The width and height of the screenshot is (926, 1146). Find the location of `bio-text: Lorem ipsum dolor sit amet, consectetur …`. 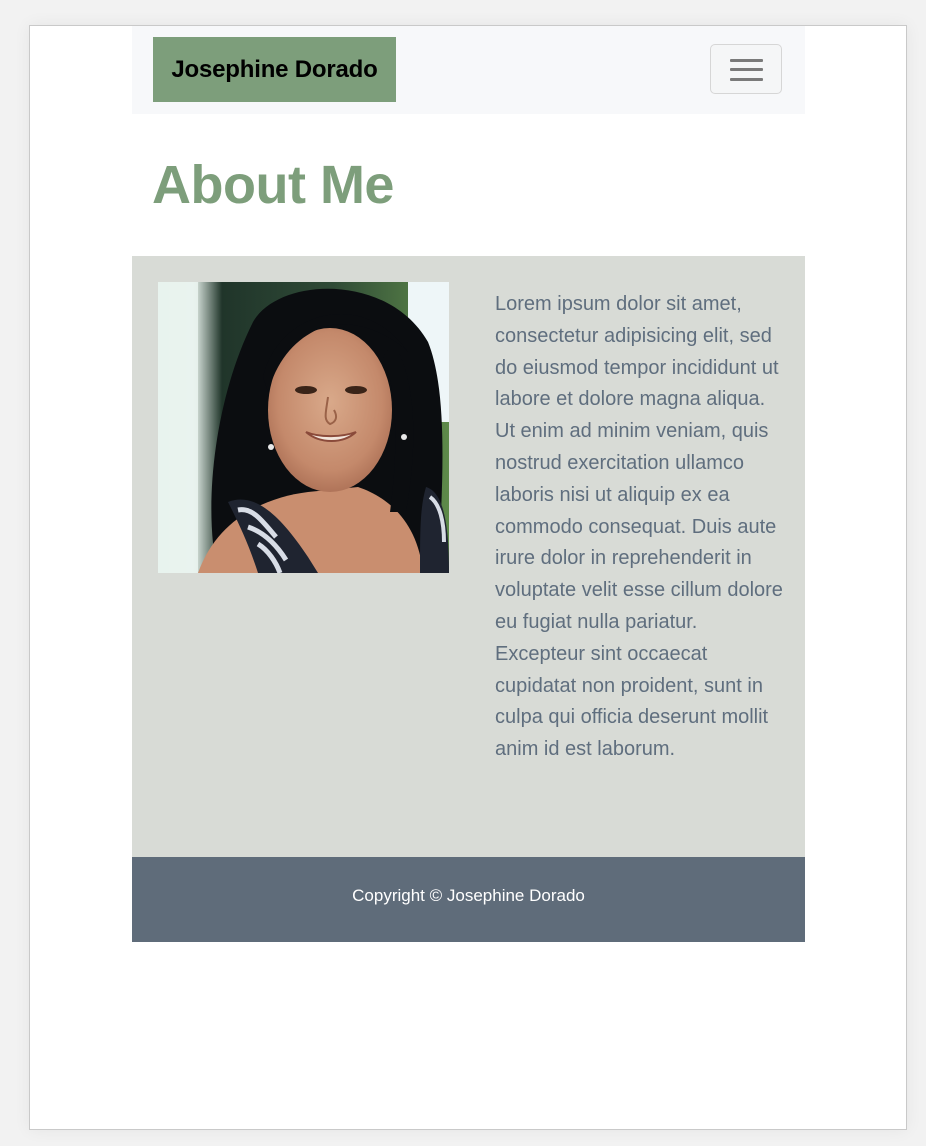

bio-text: Lorem ipsum dolor sit amet, consectetur … is located at coordinates (639, 527).